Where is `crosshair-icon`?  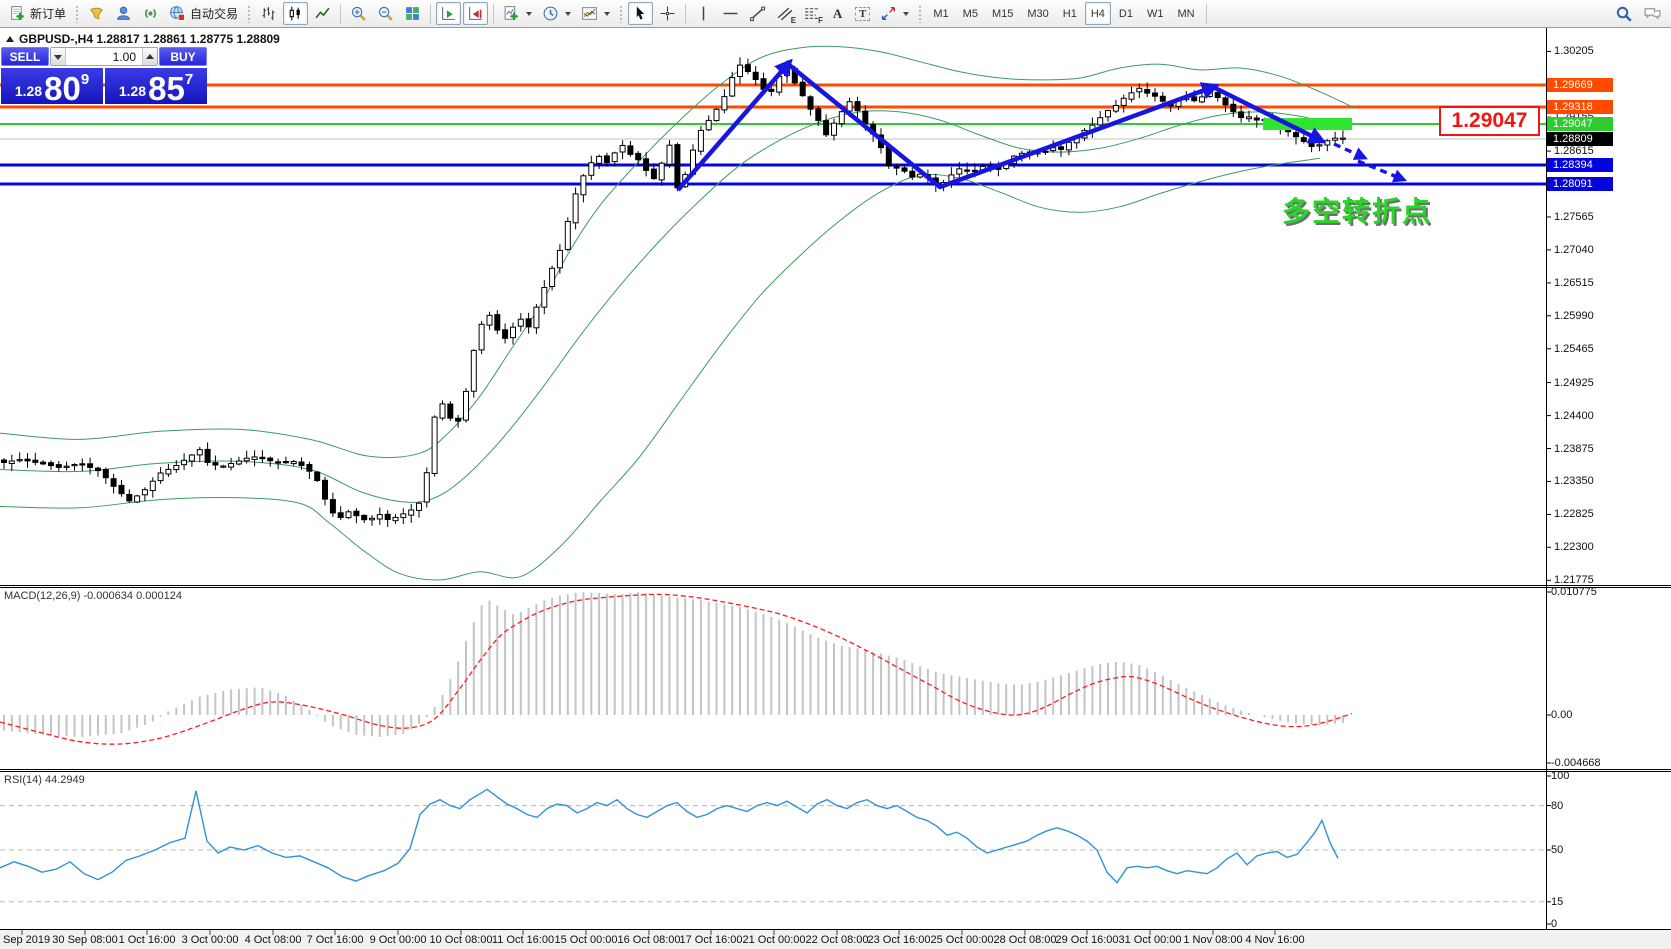 crosshair-icon is located at coordinates (667, 13).